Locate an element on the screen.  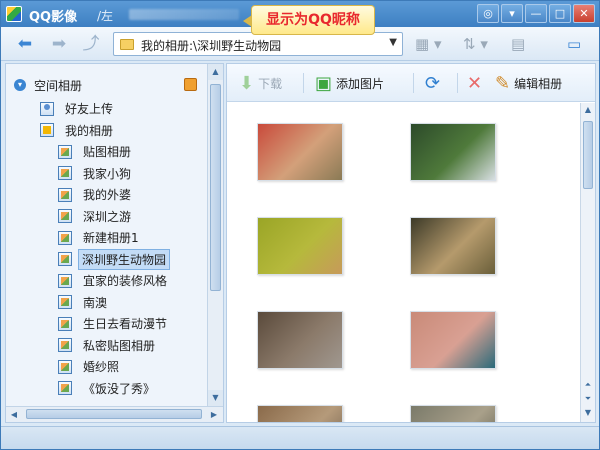
sidebar-item-label: 好友上传 is located at coordinates (89, 109).